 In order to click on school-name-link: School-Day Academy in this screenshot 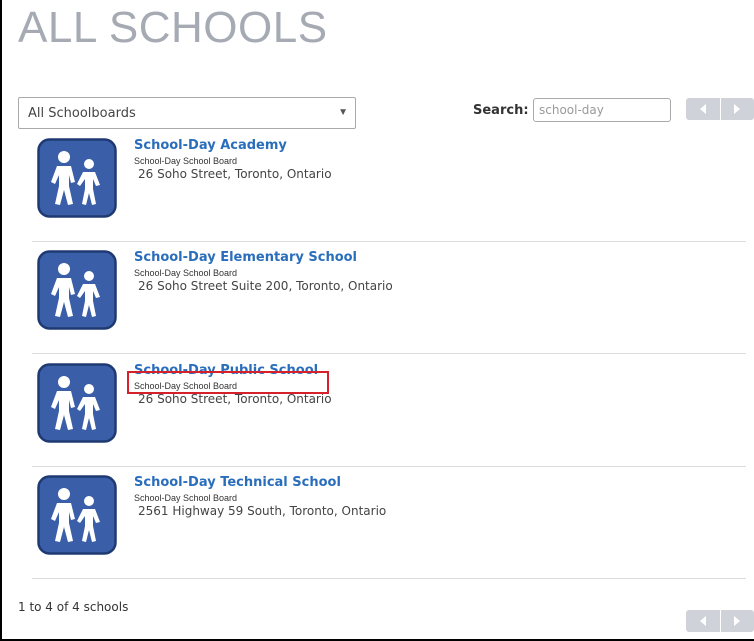, I will do `click(210, 145)`.